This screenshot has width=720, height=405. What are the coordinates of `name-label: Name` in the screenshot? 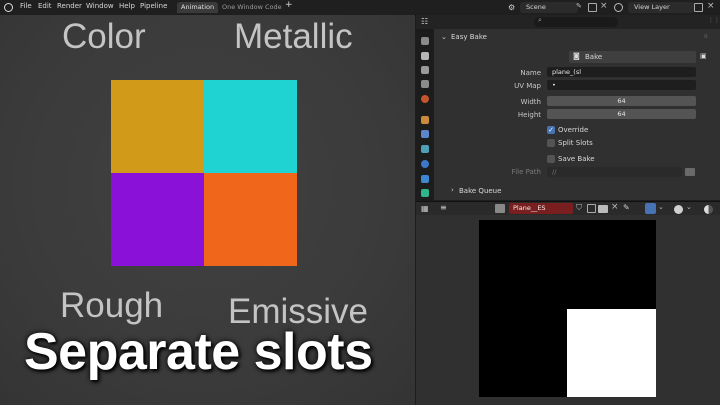 It's located at (530, 73).